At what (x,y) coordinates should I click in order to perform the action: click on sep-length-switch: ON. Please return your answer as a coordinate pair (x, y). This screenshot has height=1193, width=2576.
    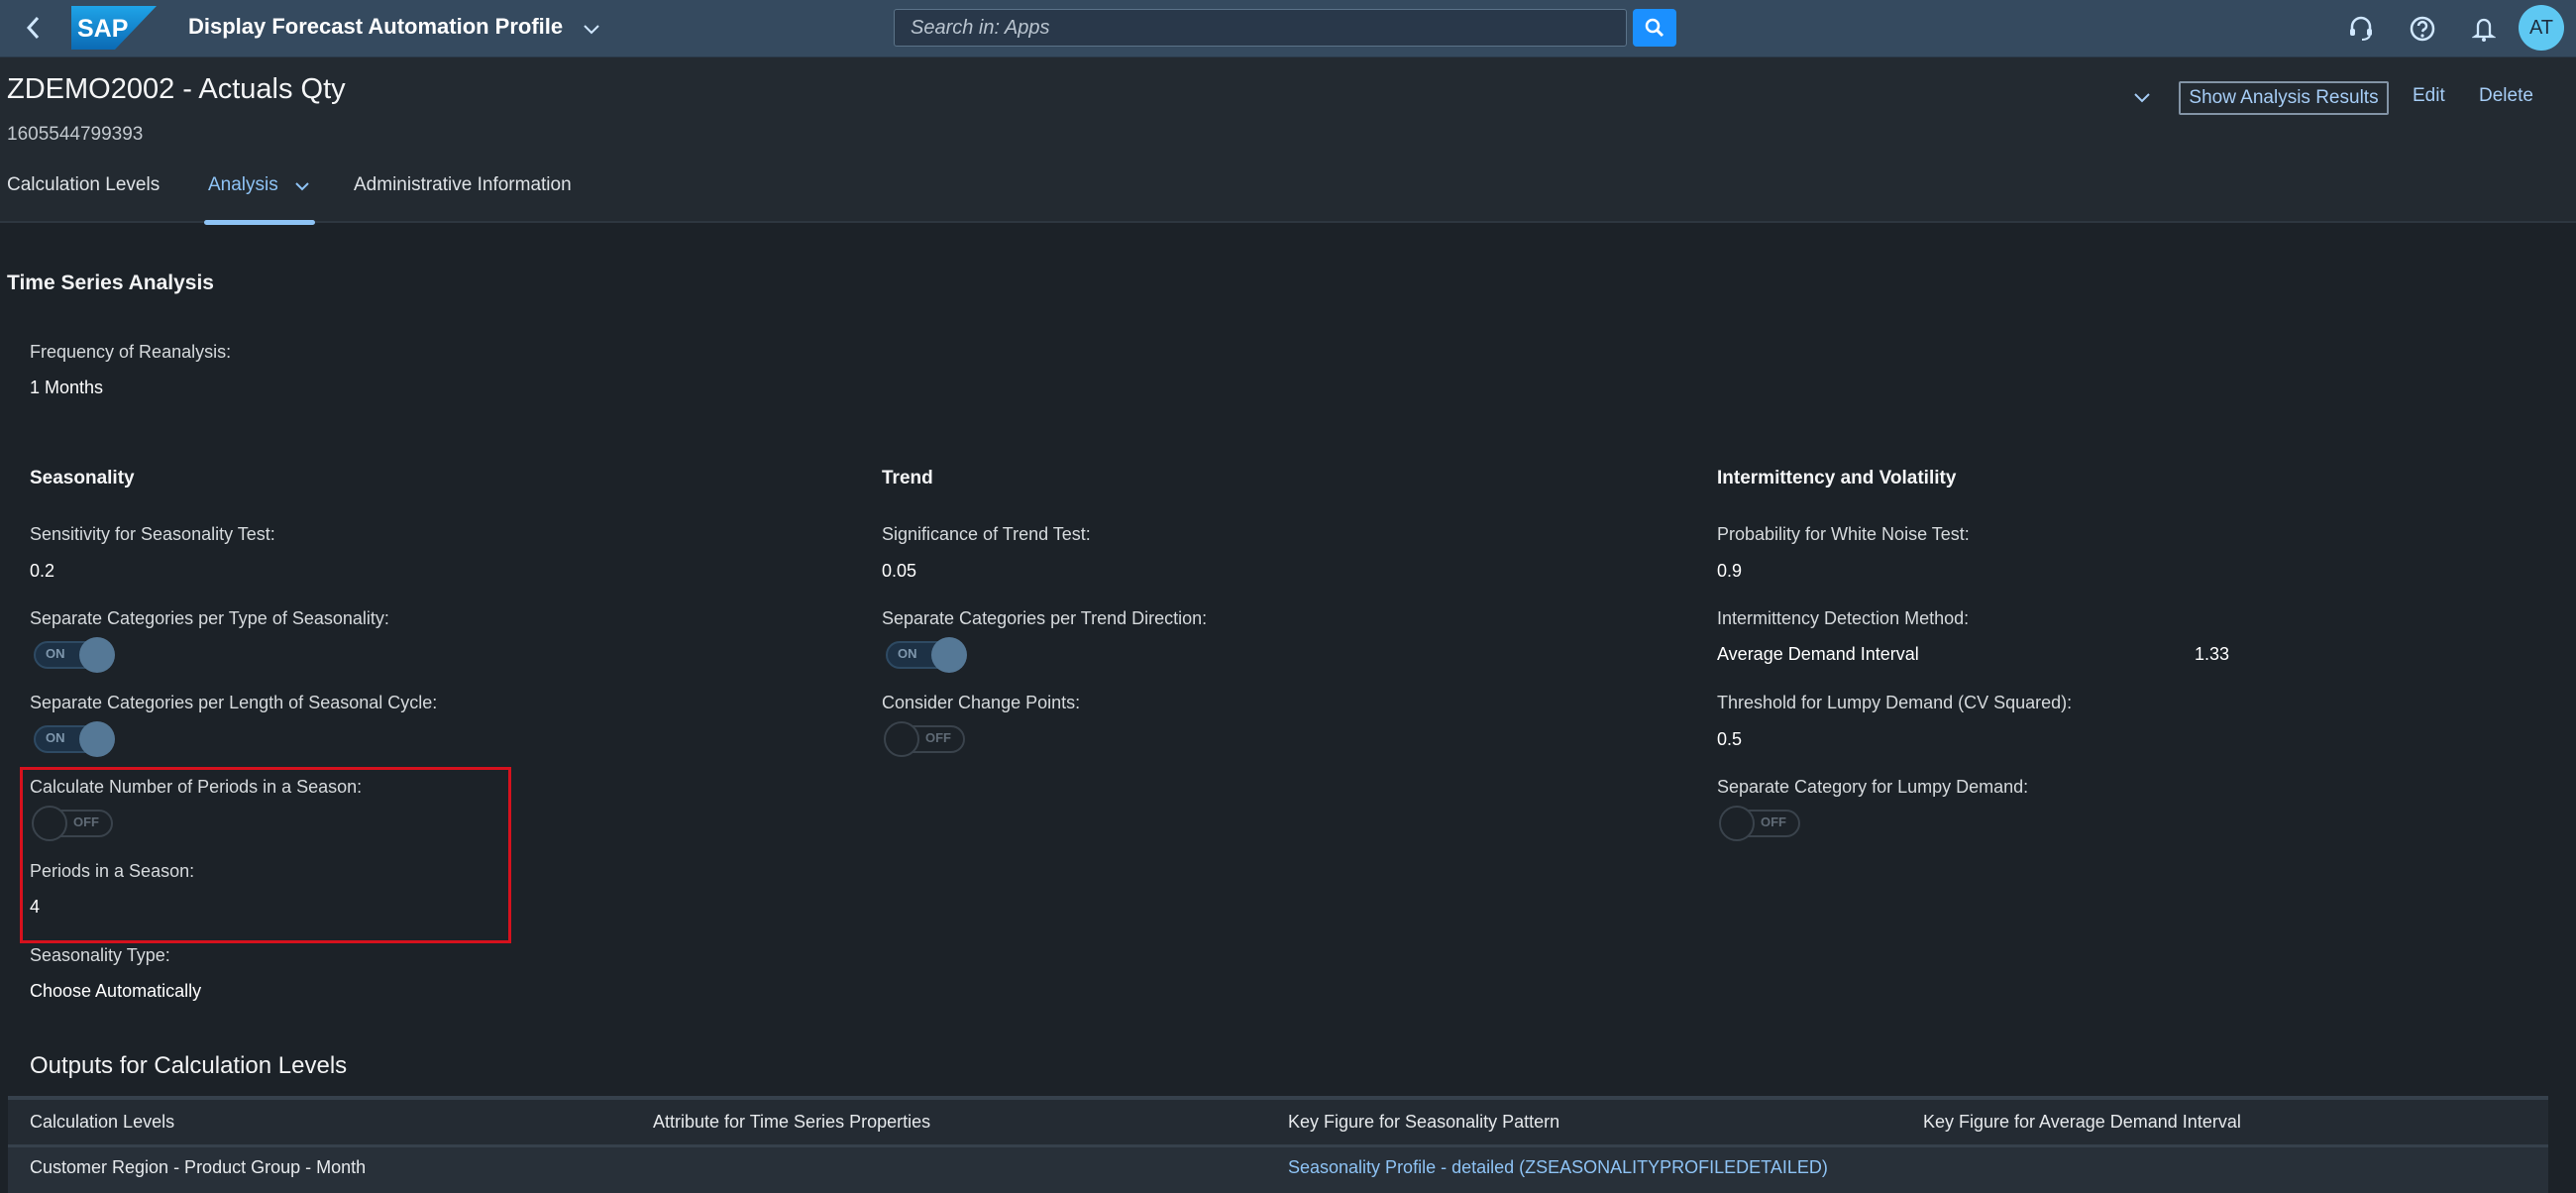
    Looking at the image, I should click on (73, 739).